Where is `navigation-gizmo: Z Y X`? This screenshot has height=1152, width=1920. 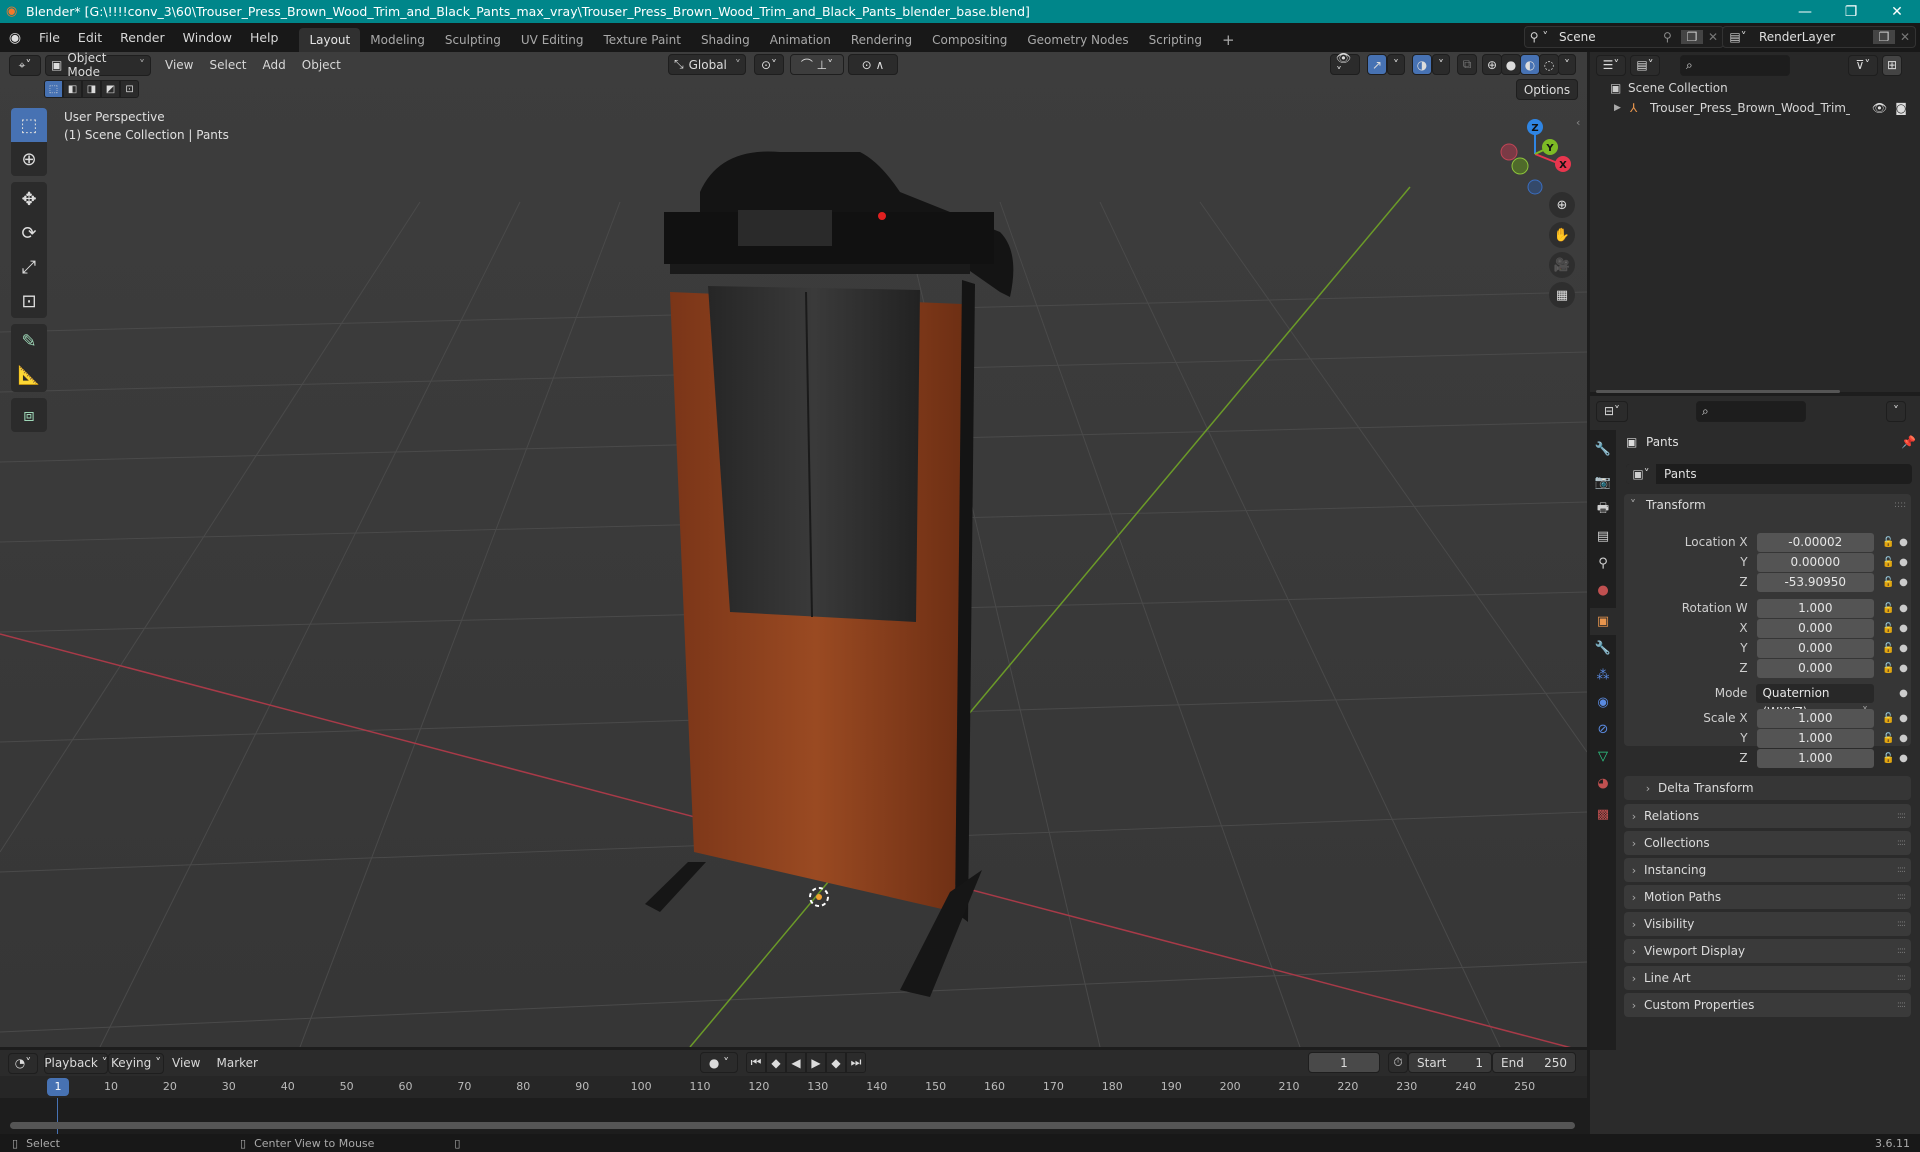 navigation-gizmo: Z Y X is located at coordinates (1535, 151).